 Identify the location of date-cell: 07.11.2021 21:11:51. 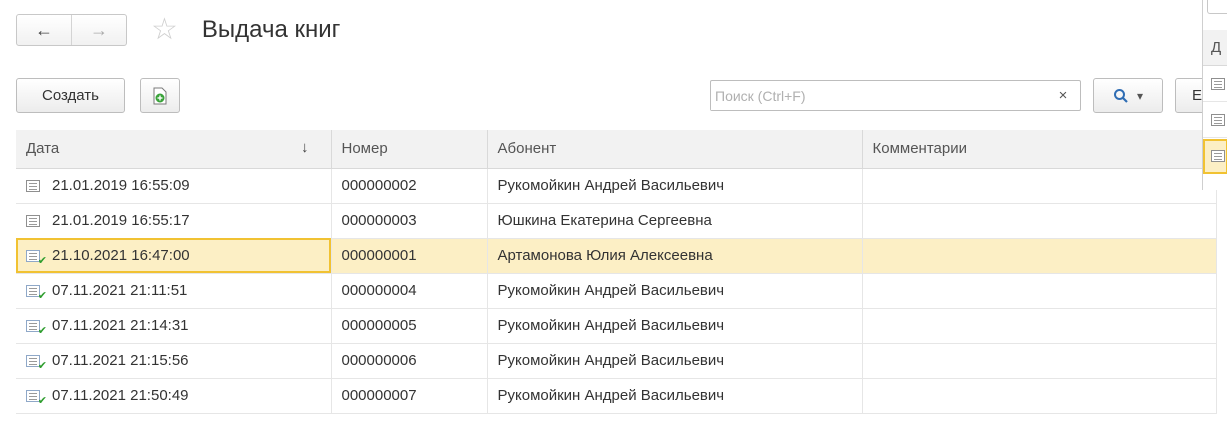
(174, 291).